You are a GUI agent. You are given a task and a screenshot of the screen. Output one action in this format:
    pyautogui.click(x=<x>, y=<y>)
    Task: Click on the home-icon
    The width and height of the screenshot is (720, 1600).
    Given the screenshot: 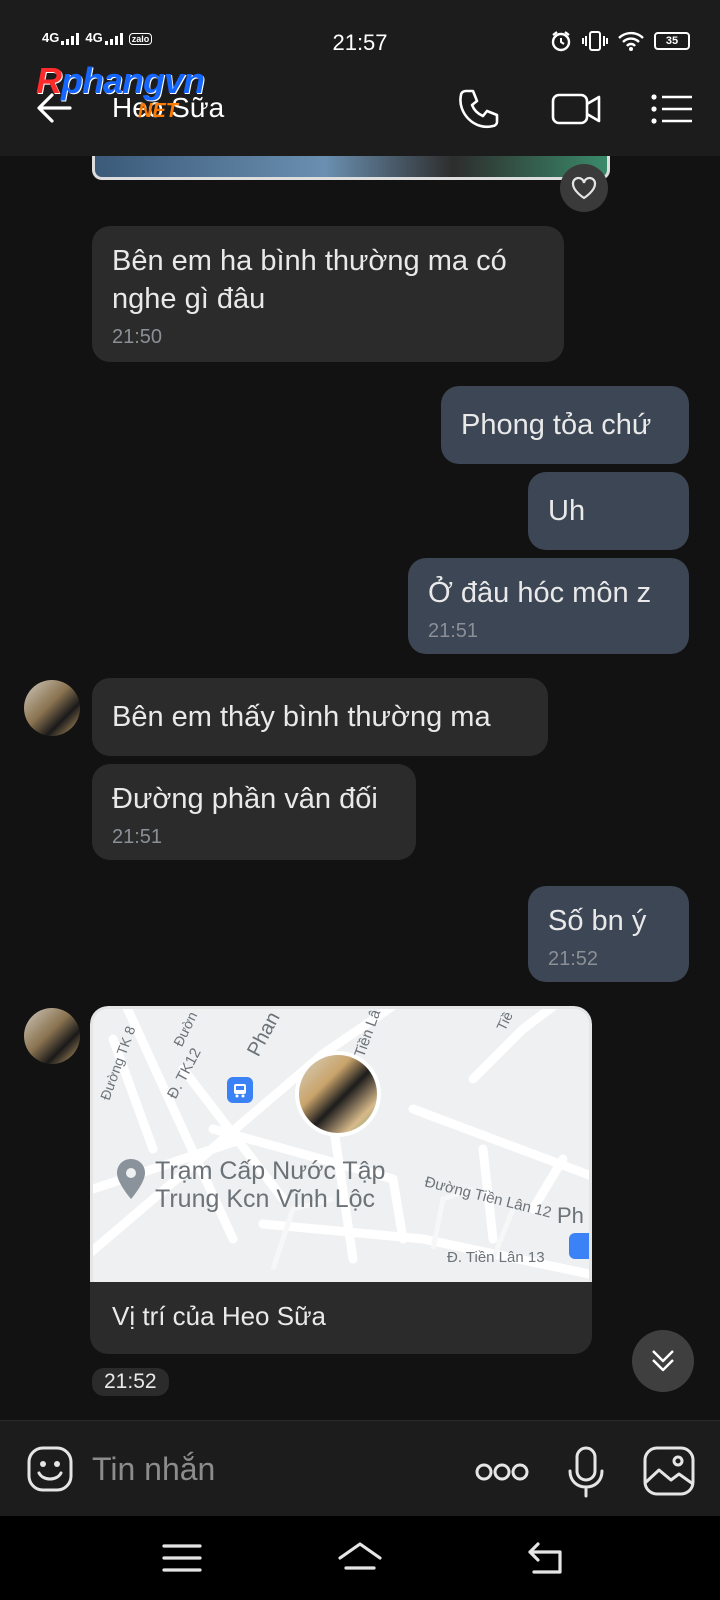 What is the action you would take?
    pyautogui.click(x=360, y=1558)
    